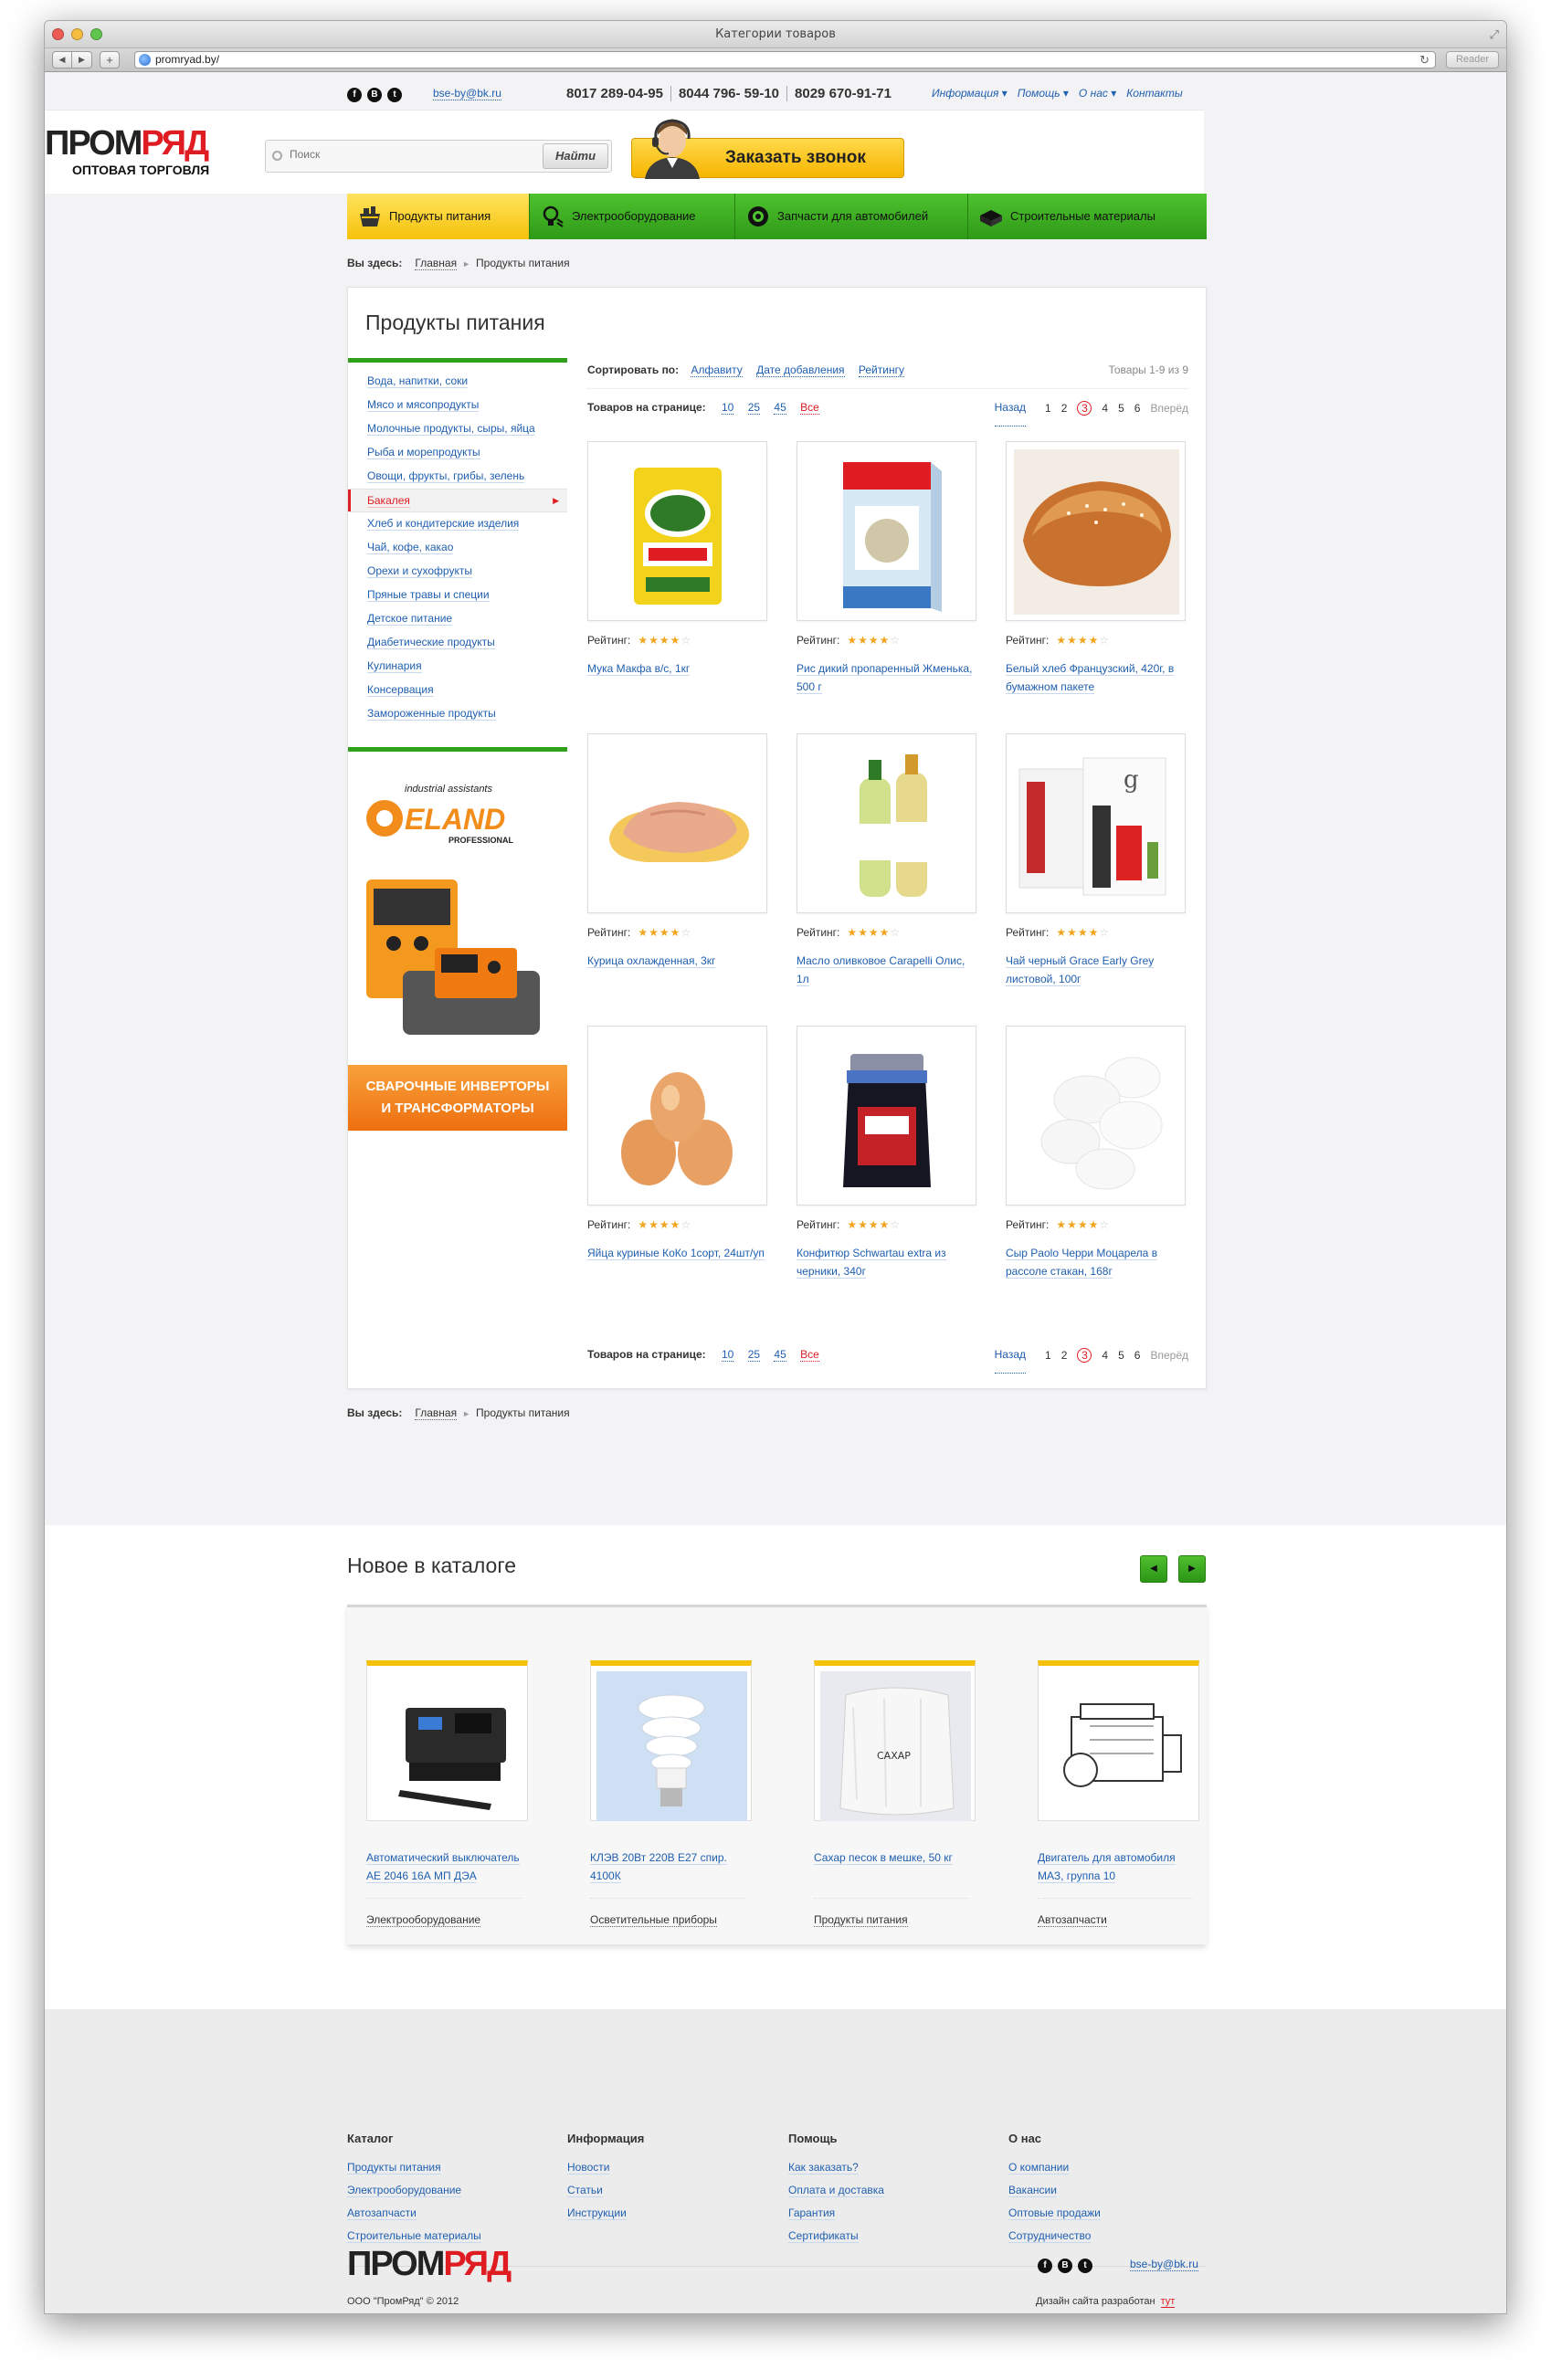 The width and height of the screenshot is (1551, 2380). I want to click on per-page-45: 45, so click(780, 408).